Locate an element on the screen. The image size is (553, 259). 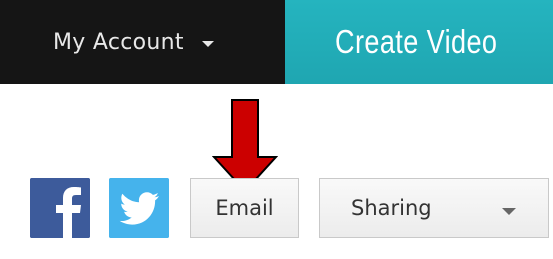
email-button: Email is located at coordinates (244, 208).